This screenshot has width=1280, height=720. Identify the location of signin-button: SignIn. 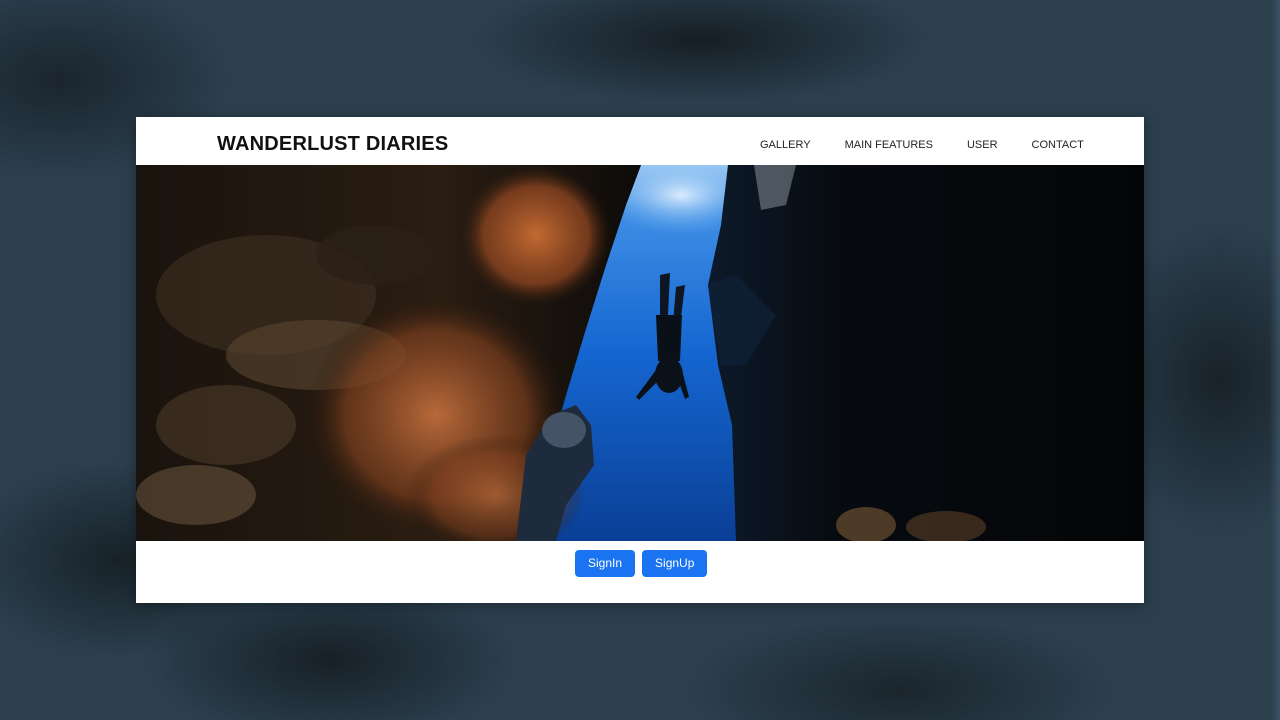
(605, 563).